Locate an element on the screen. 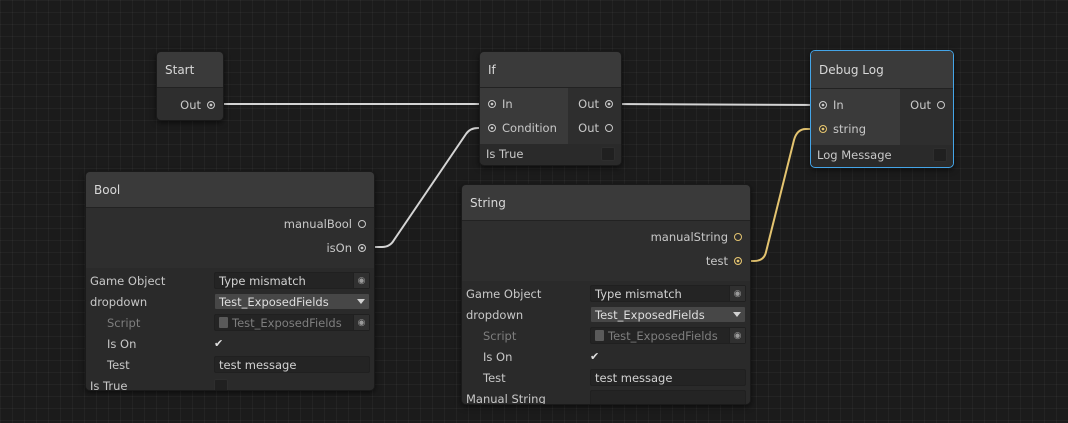 This screenshot has width=1068, height=423. bool-script-field: Test_ExposedFields ◉ is located at coordinates (292, 322).